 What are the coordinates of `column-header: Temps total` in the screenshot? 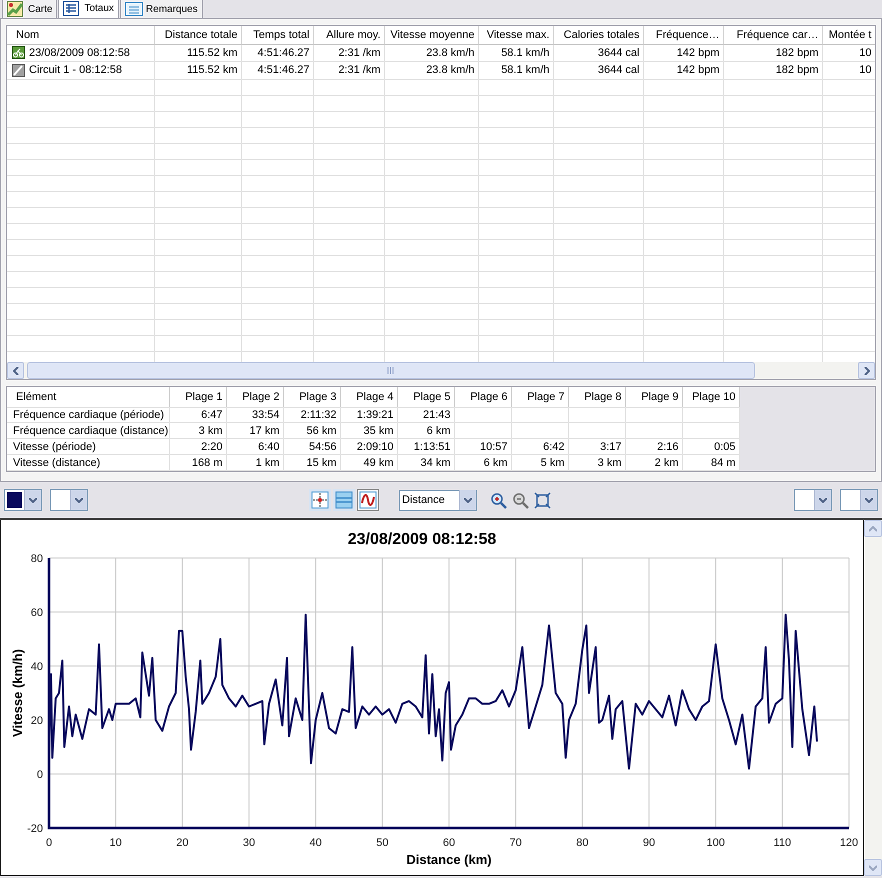 It's located at (277, 35).